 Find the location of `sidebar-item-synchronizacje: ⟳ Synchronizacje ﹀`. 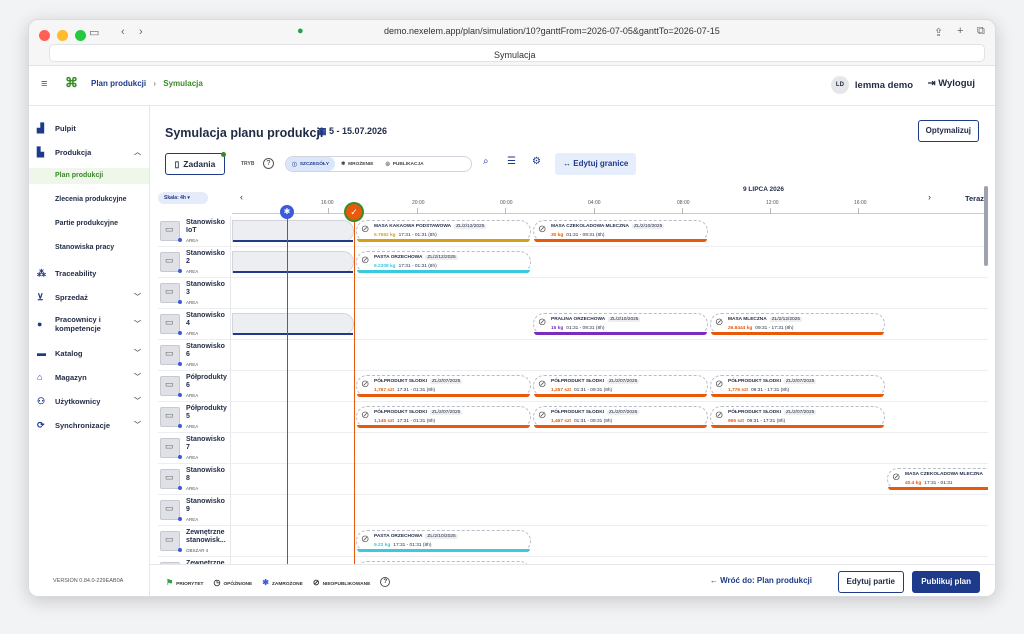

sidebar-item-synchronizacje: ⟳ Synchronizacje ﹀ is located at coordinates (90, 425).